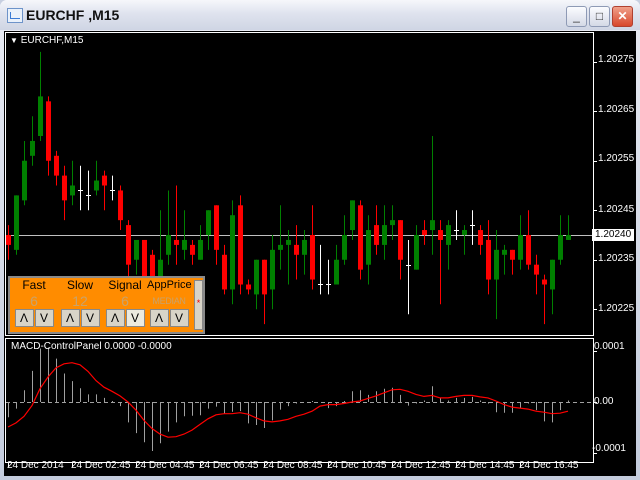 This screenshot has height=480, width=640. I want to click on time-label: 24 Dec 04:45, so click(165, 465).